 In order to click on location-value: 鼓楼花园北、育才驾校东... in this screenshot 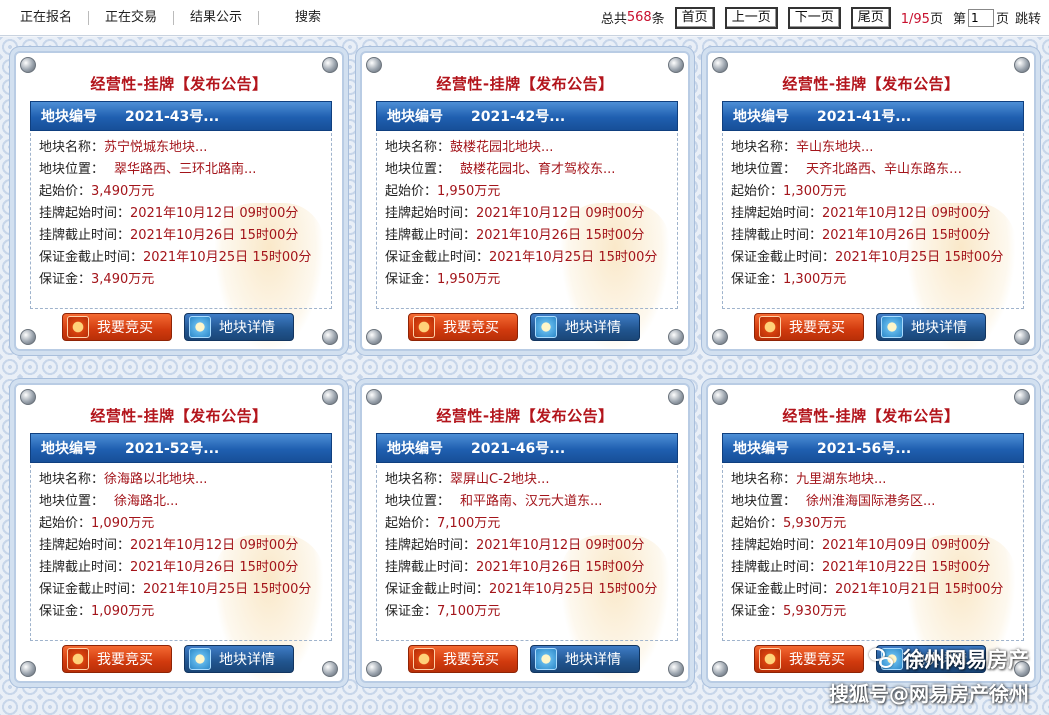, I will do `click(538, 169)`.